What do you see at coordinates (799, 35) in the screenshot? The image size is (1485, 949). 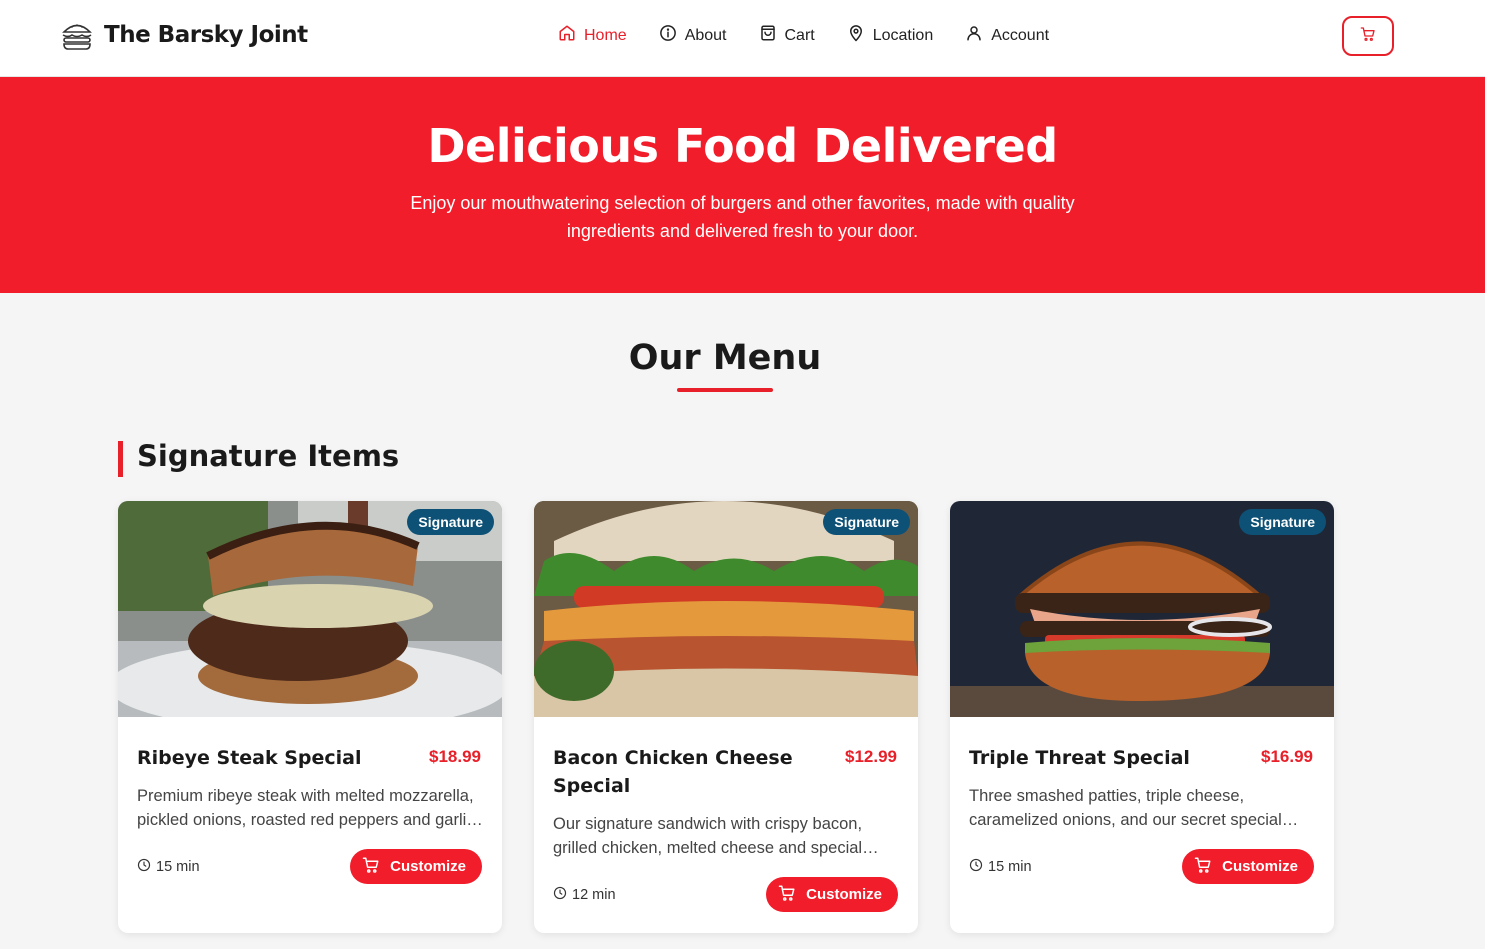 I see `nav-item-label: Cart` at bounding box center [799, 35].